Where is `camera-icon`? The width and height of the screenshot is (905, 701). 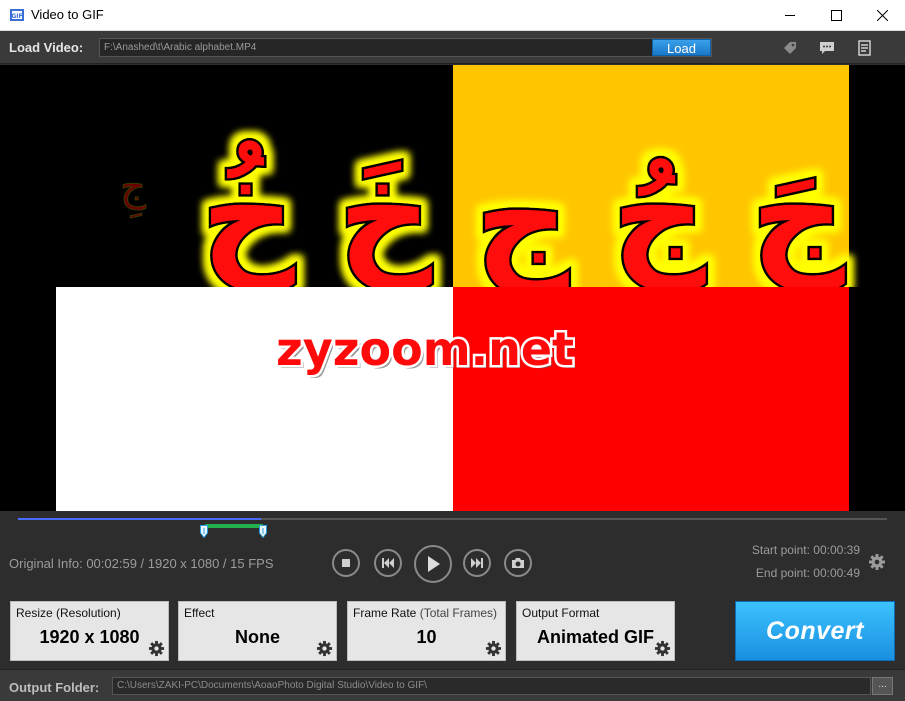
camera-icon is located at coordinates (518, 563).